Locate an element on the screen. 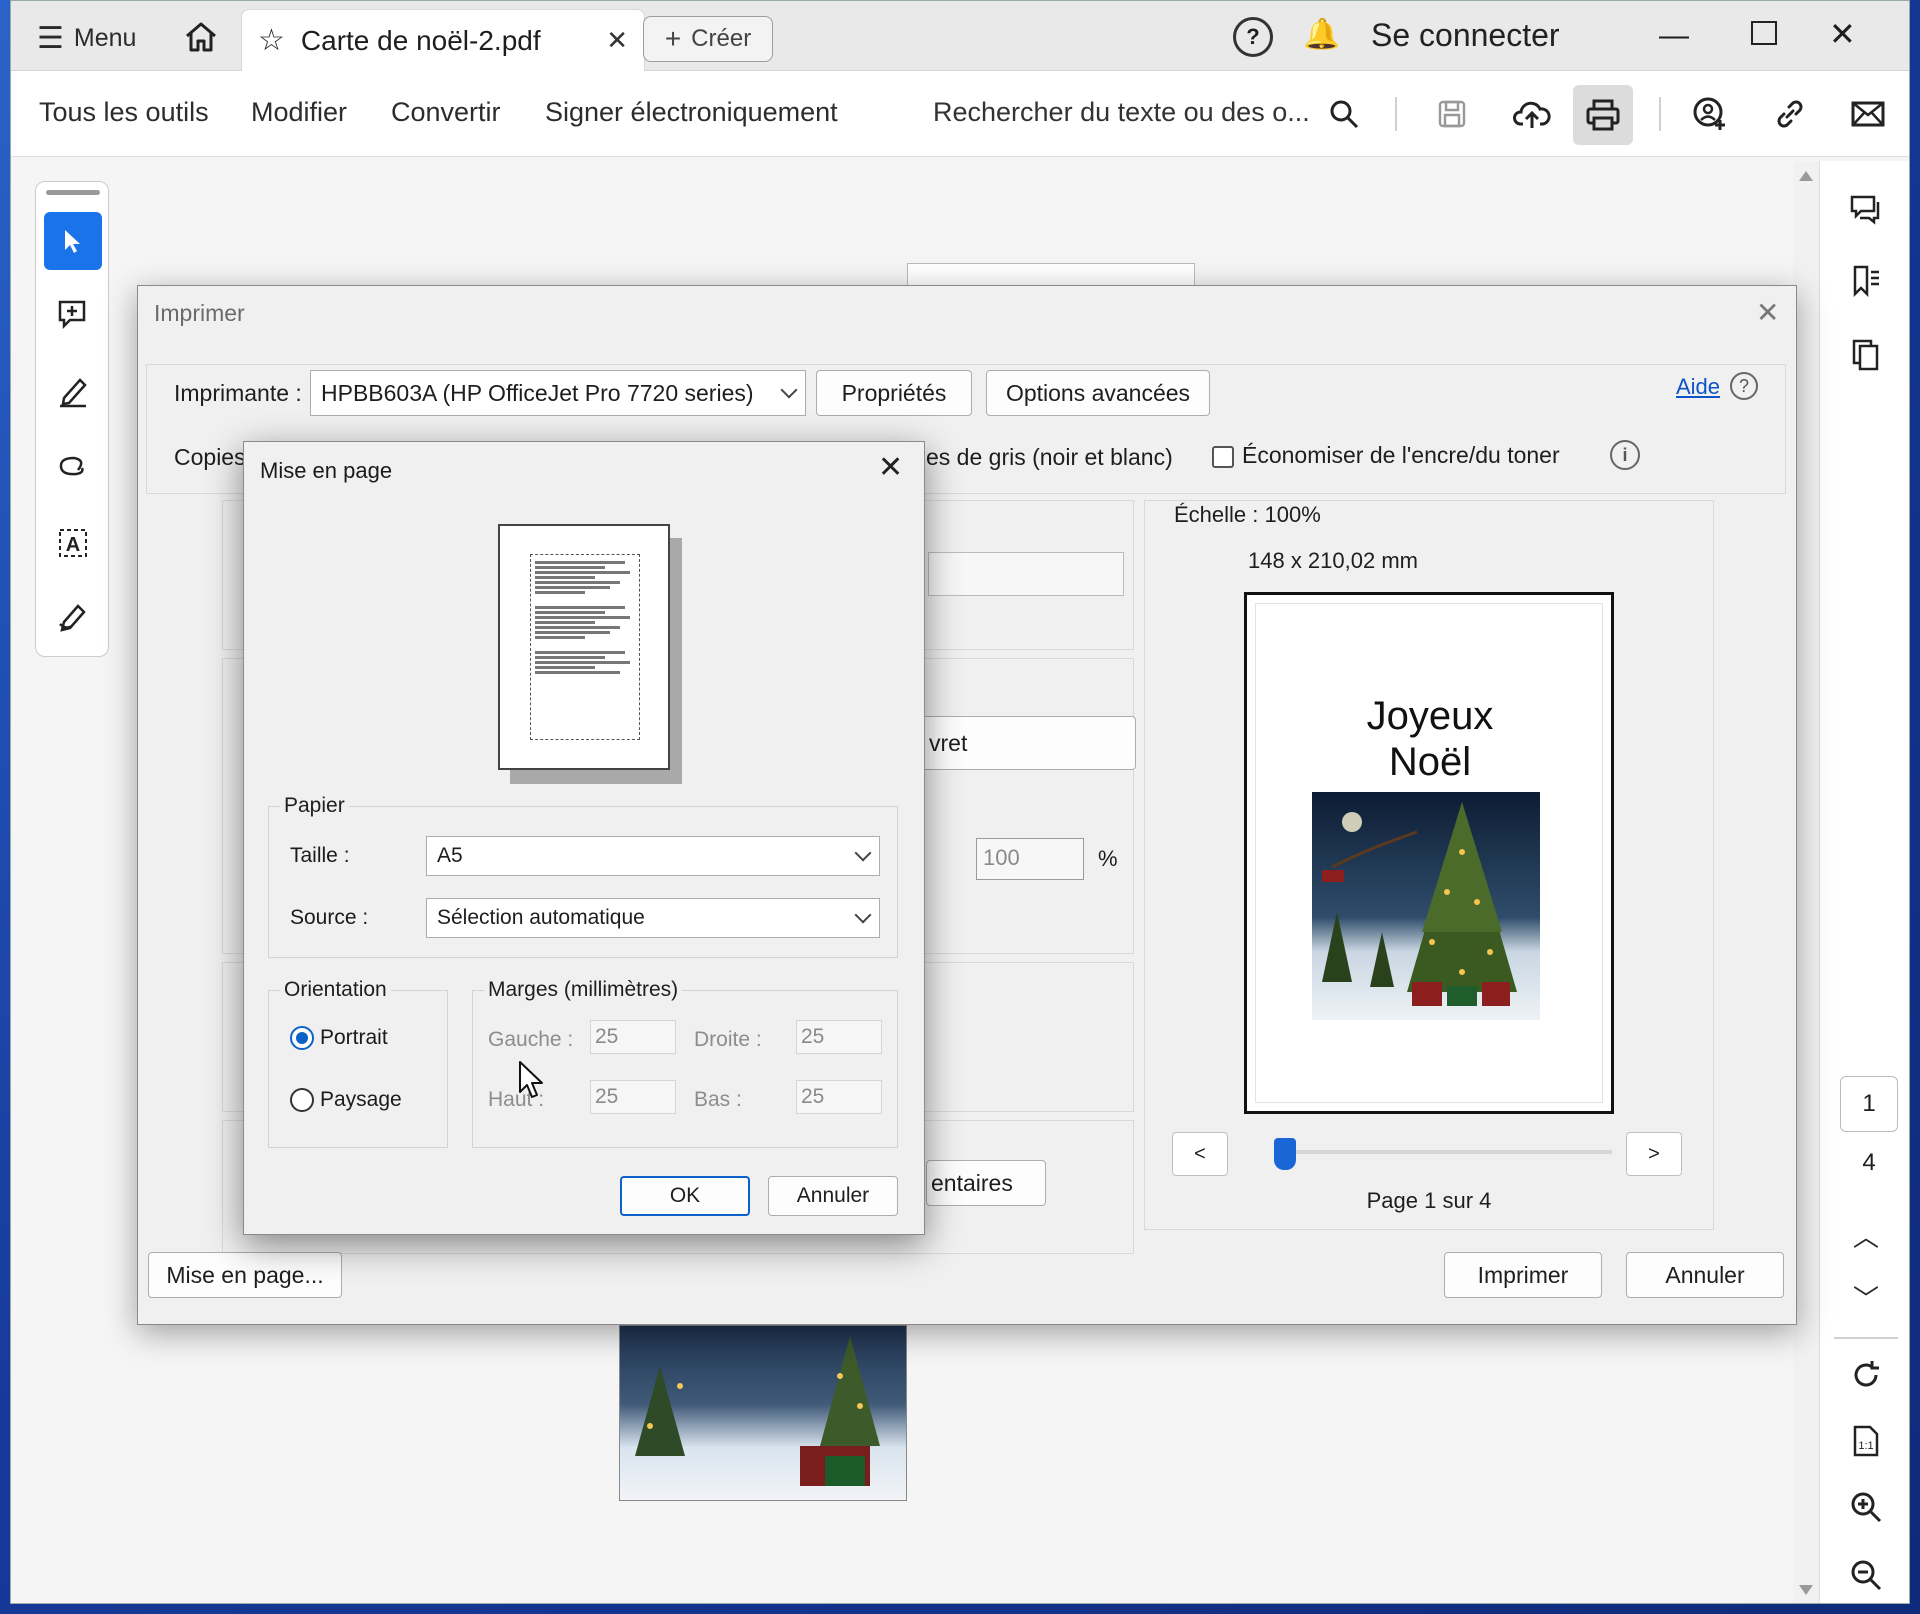 The image size is (1920, 1614). portrait-label: Portrait is located at coordinates (354, 1037).